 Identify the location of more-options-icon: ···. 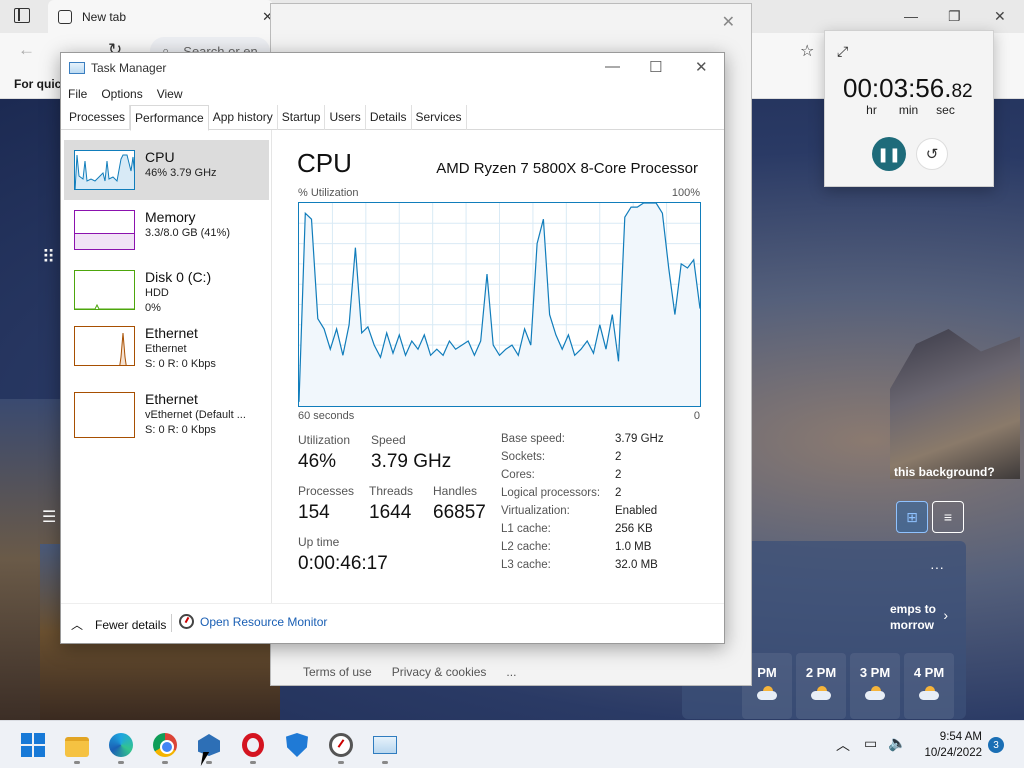
(937, 567).